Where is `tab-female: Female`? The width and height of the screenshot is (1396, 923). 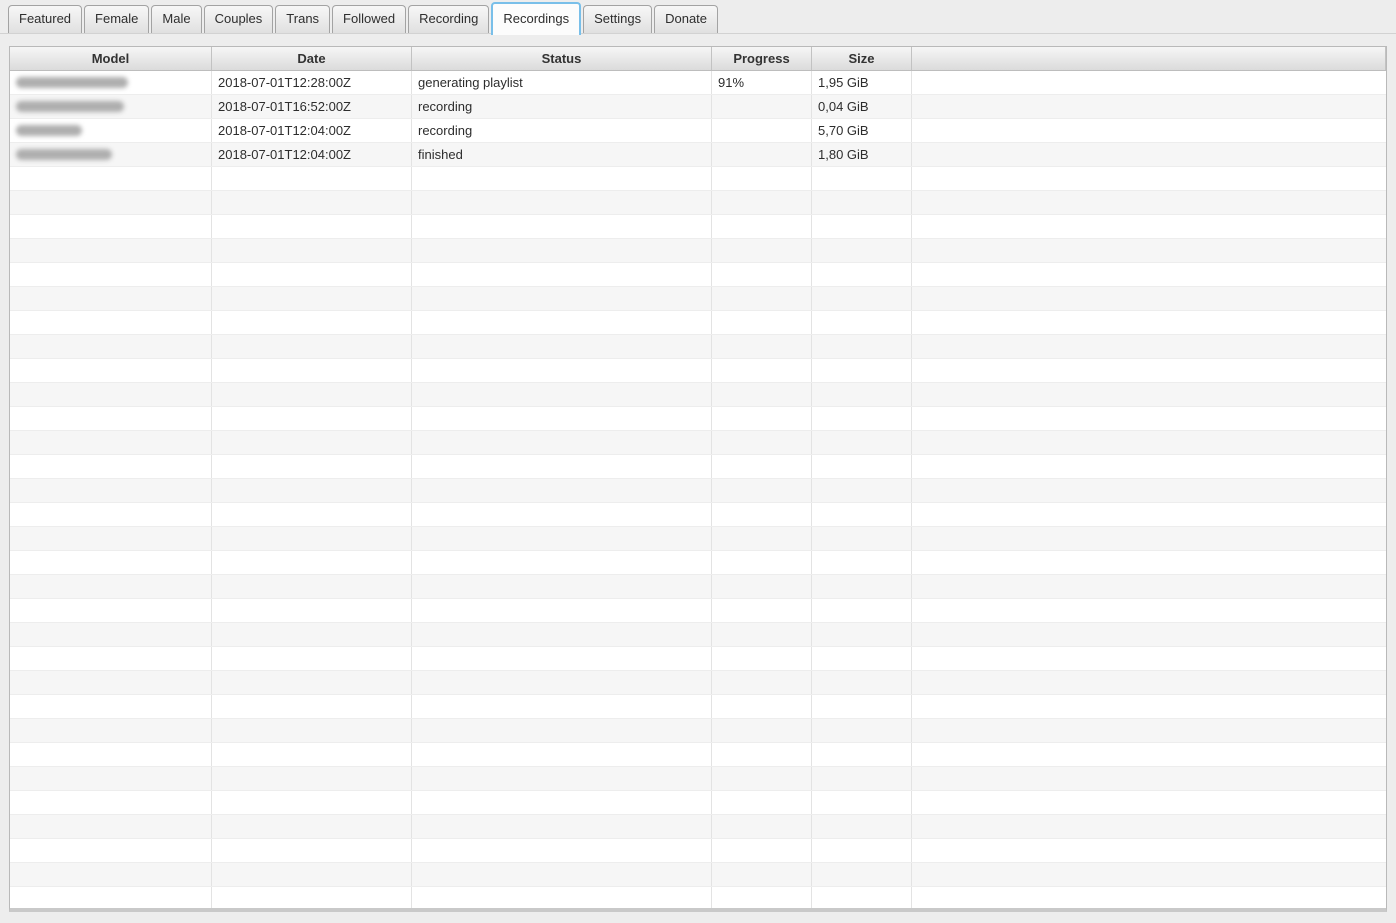
tab-female: Female is located at coordinates (117, 19).